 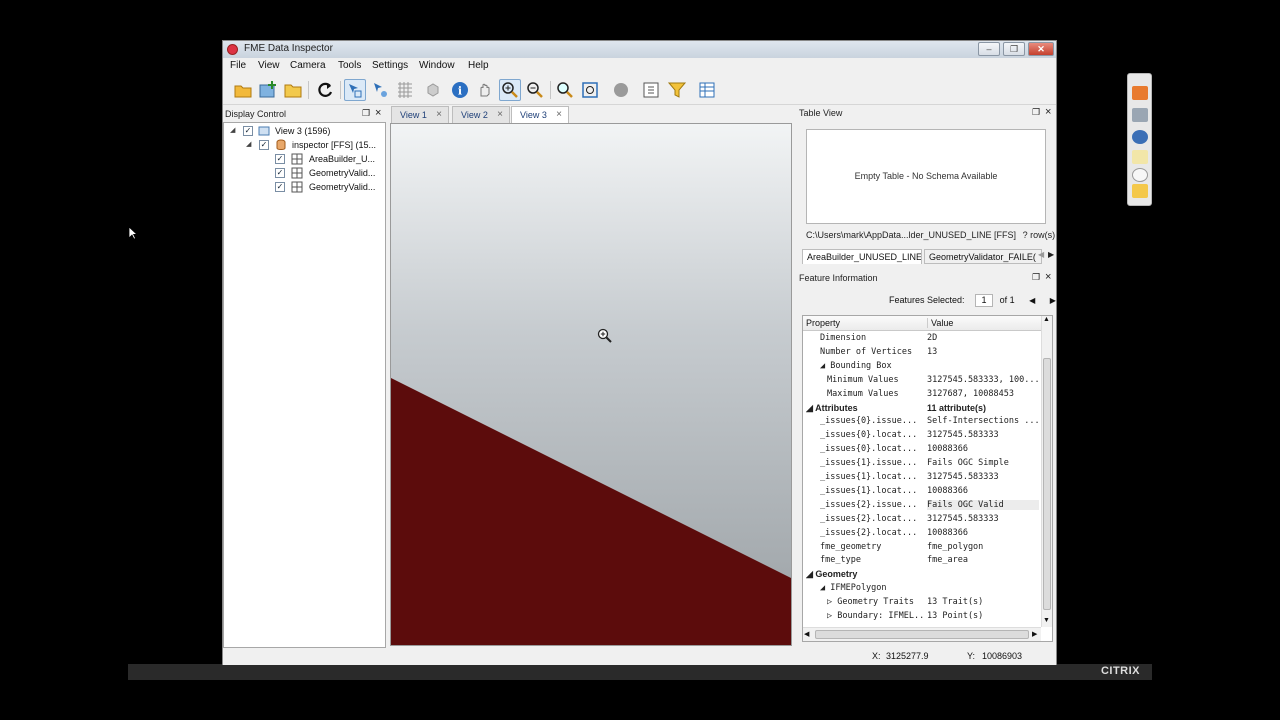 I want to click on scroll-left-icon: ◀, so click(x=806, y=634).